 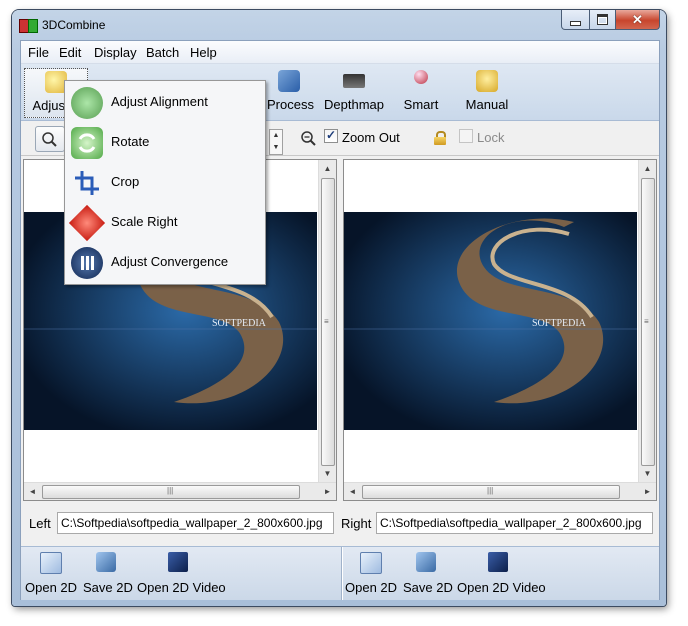 I want to click on left-photo-watermark: SOFTPEDIA, so click(x=239, y=323).